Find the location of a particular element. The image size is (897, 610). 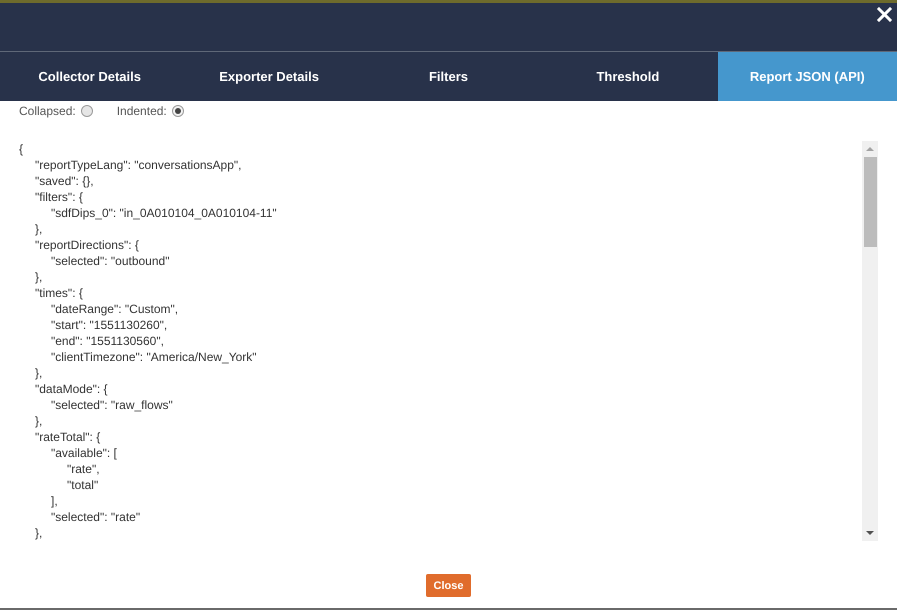

code-line: "dataMode": { is located at coordinates (71, 389).